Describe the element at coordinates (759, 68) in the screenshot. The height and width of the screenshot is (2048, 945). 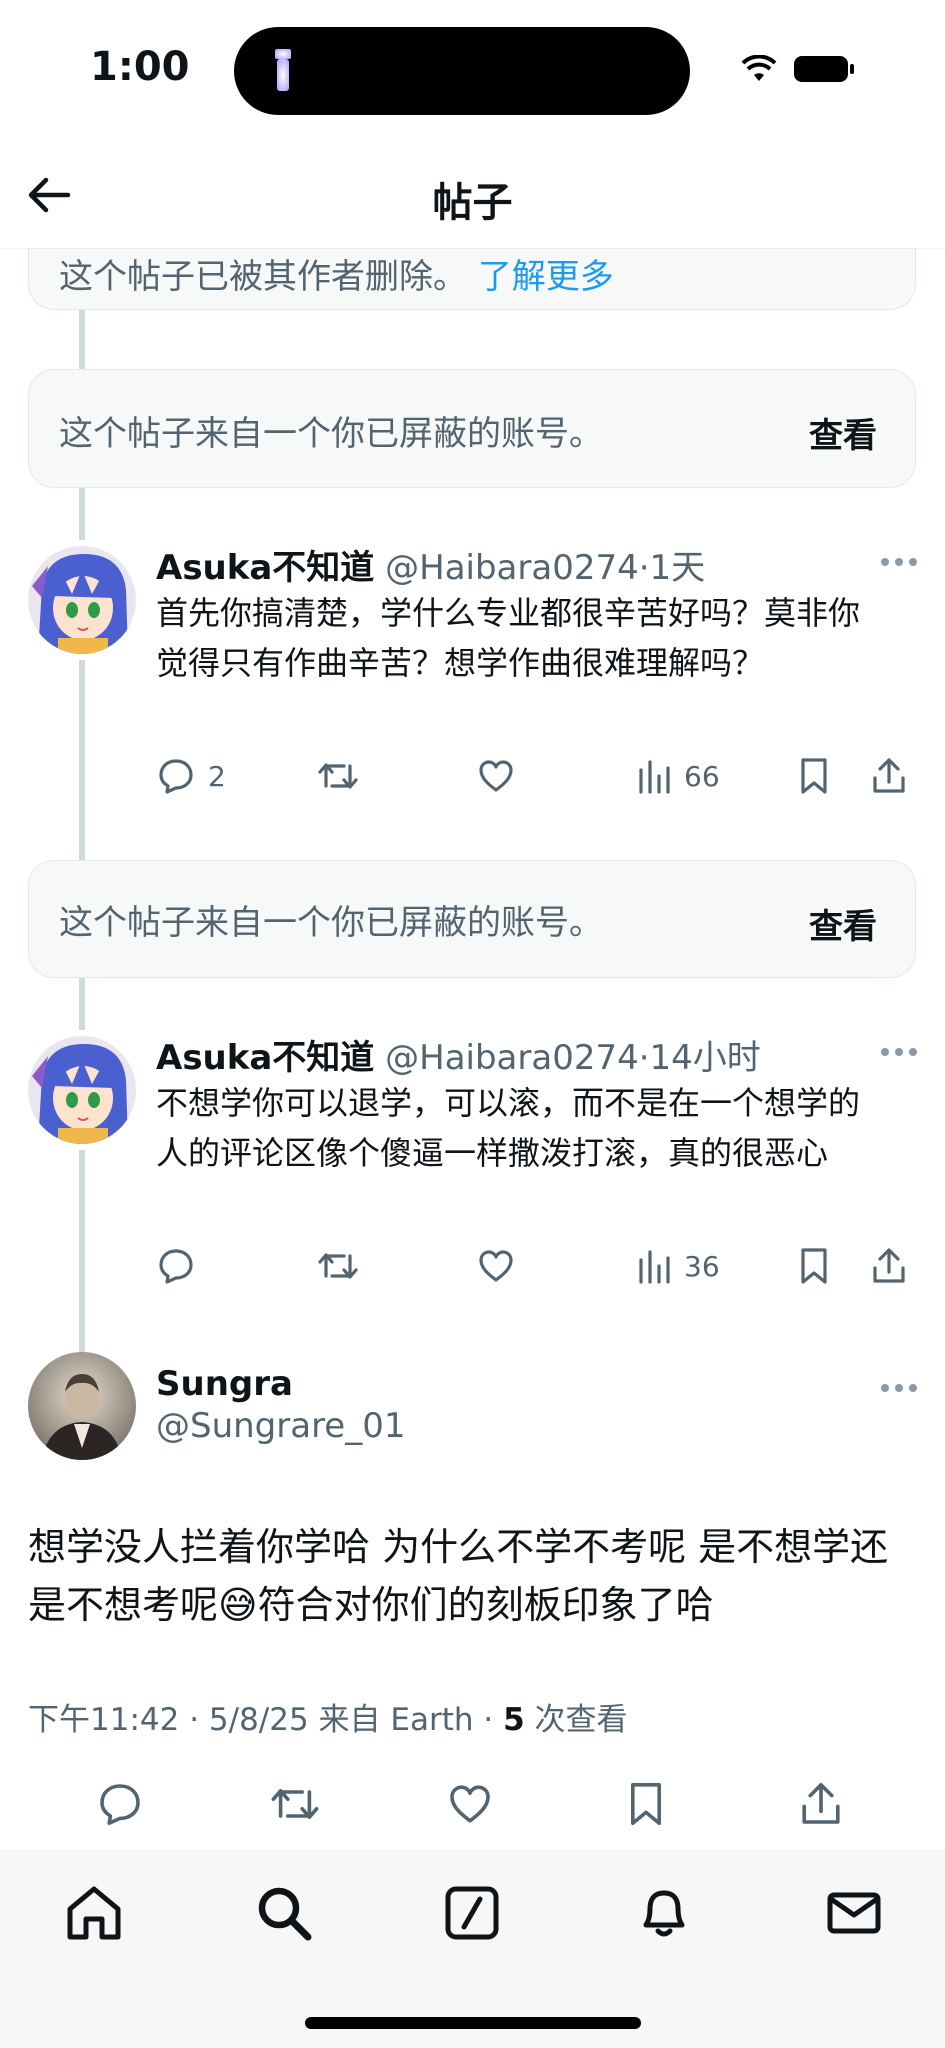
I see `wifi-icon` at that location.